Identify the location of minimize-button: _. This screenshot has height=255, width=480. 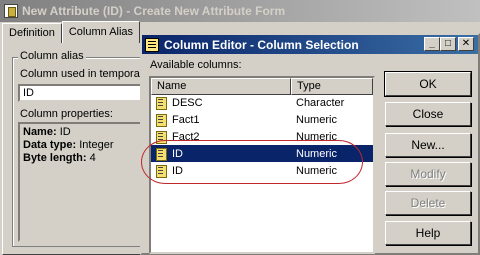
(432, 44).